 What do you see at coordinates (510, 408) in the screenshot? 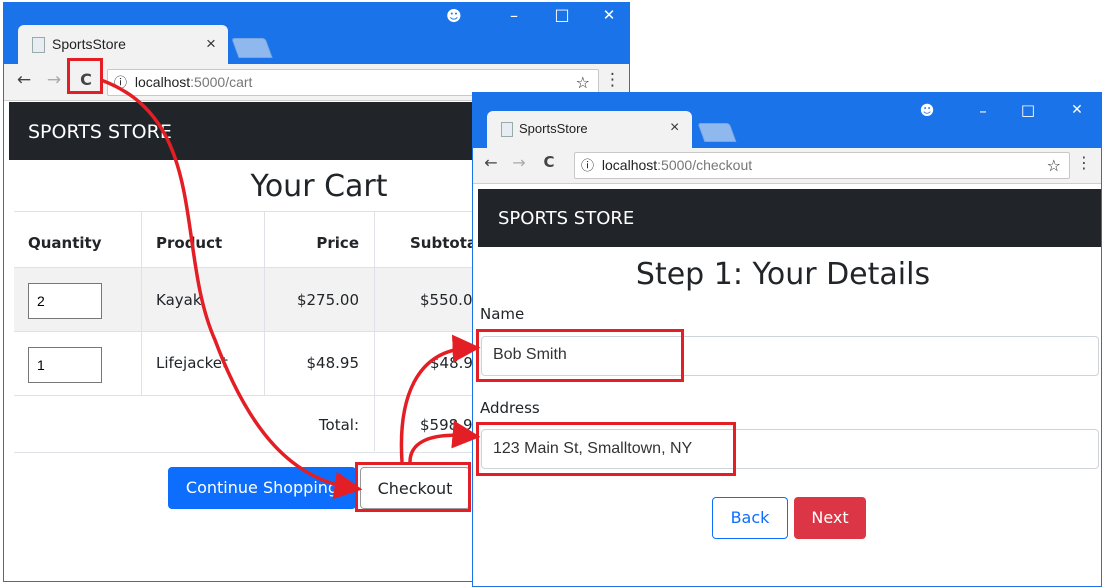
I see `address-label: Address` at bounding box center [510, 408].